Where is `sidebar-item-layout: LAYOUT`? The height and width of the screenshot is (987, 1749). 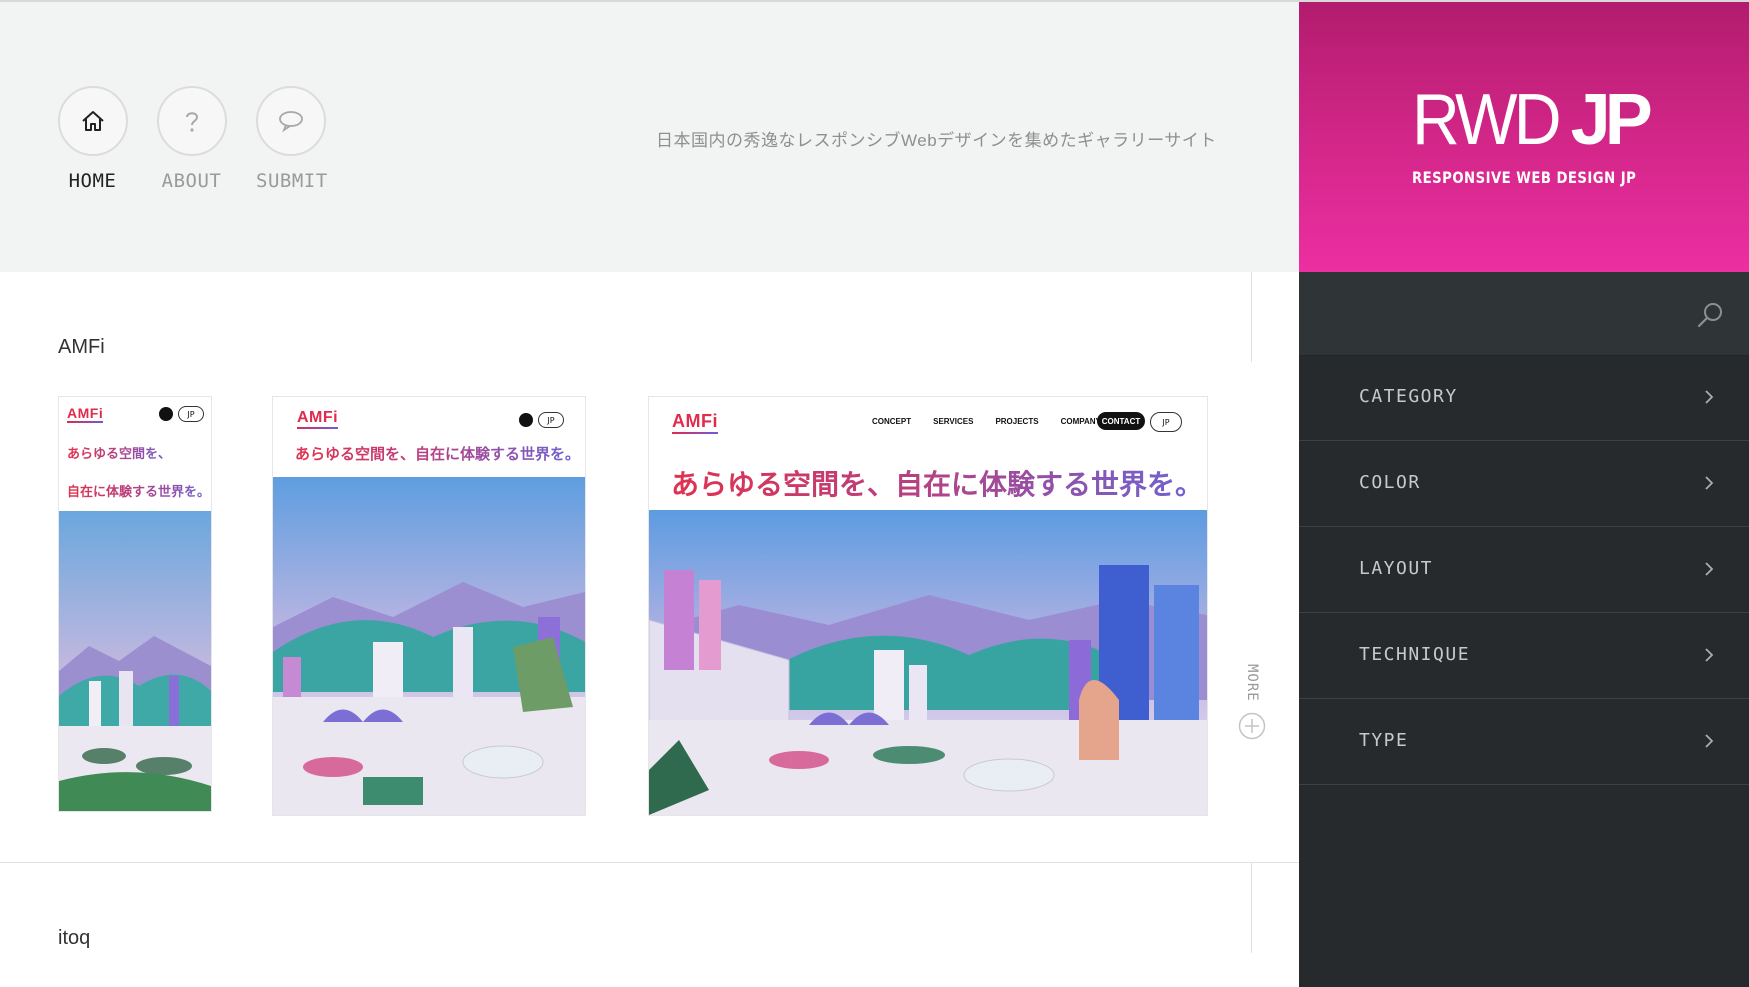
sidebar-item-layout: LAYOUT is located at coordinates (1524, 570).